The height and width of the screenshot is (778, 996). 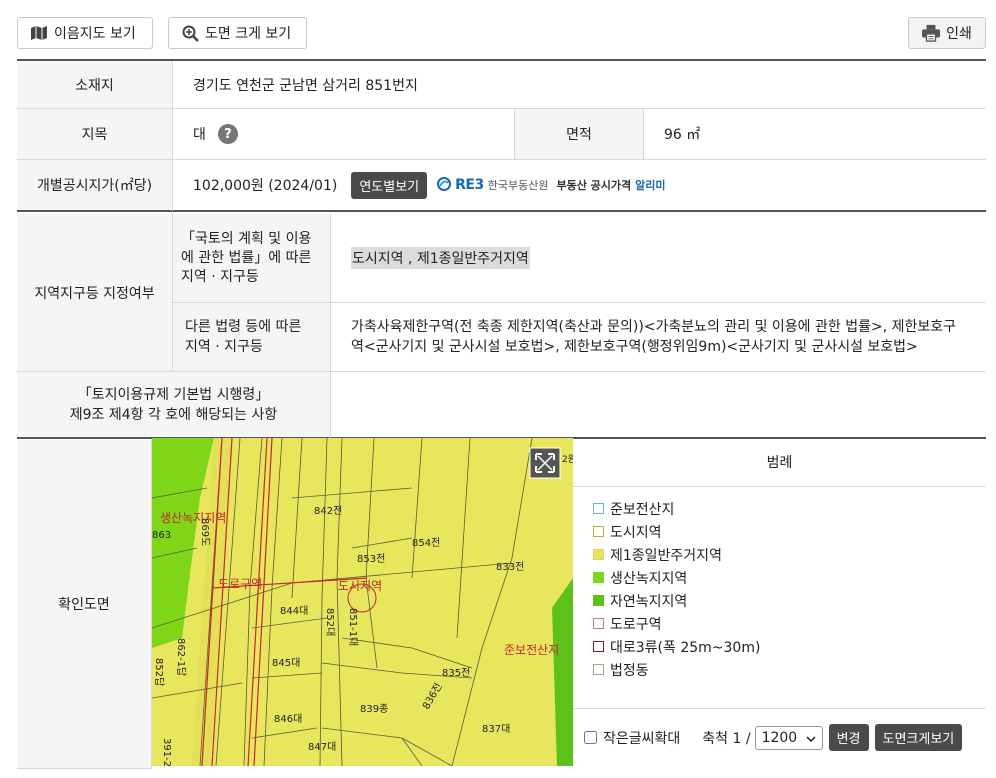 What do you see at coordinates (288, 719) in the screenshot?
I see `svg-text: 846대` at bounding box center [288, 719].